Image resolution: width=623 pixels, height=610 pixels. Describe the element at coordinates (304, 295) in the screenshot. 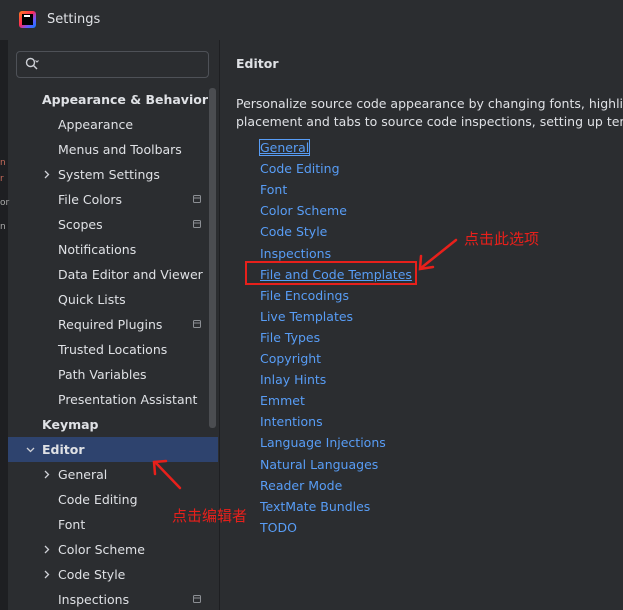

I see `link-file-encodings: File Encodings` at that location.